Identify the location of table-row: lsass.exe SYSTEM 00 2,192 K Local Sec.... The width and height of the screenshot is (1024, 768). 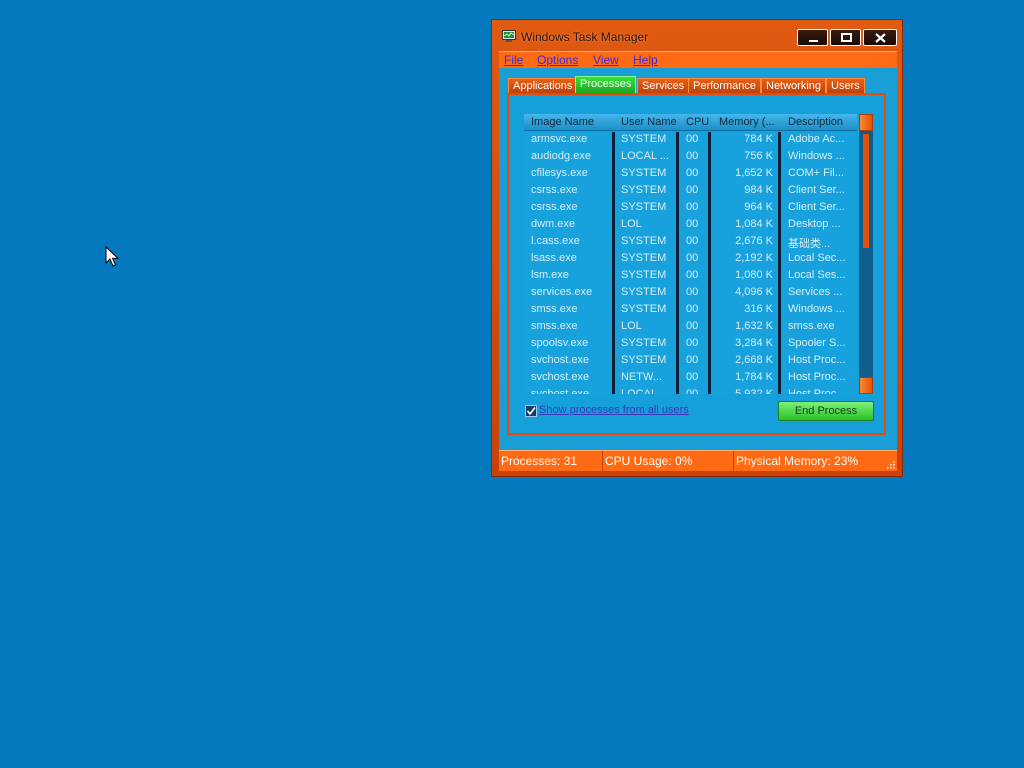
(690, 258).